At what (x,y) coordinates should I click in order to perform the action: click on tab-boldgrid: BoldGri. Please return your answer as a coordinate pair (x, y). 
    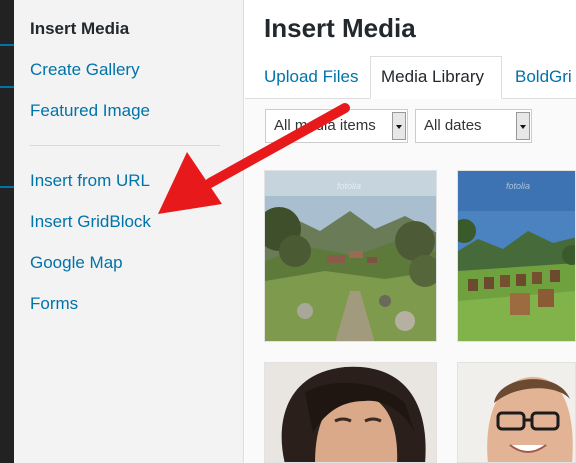
    Looking at the image, I should click on (540, 77).